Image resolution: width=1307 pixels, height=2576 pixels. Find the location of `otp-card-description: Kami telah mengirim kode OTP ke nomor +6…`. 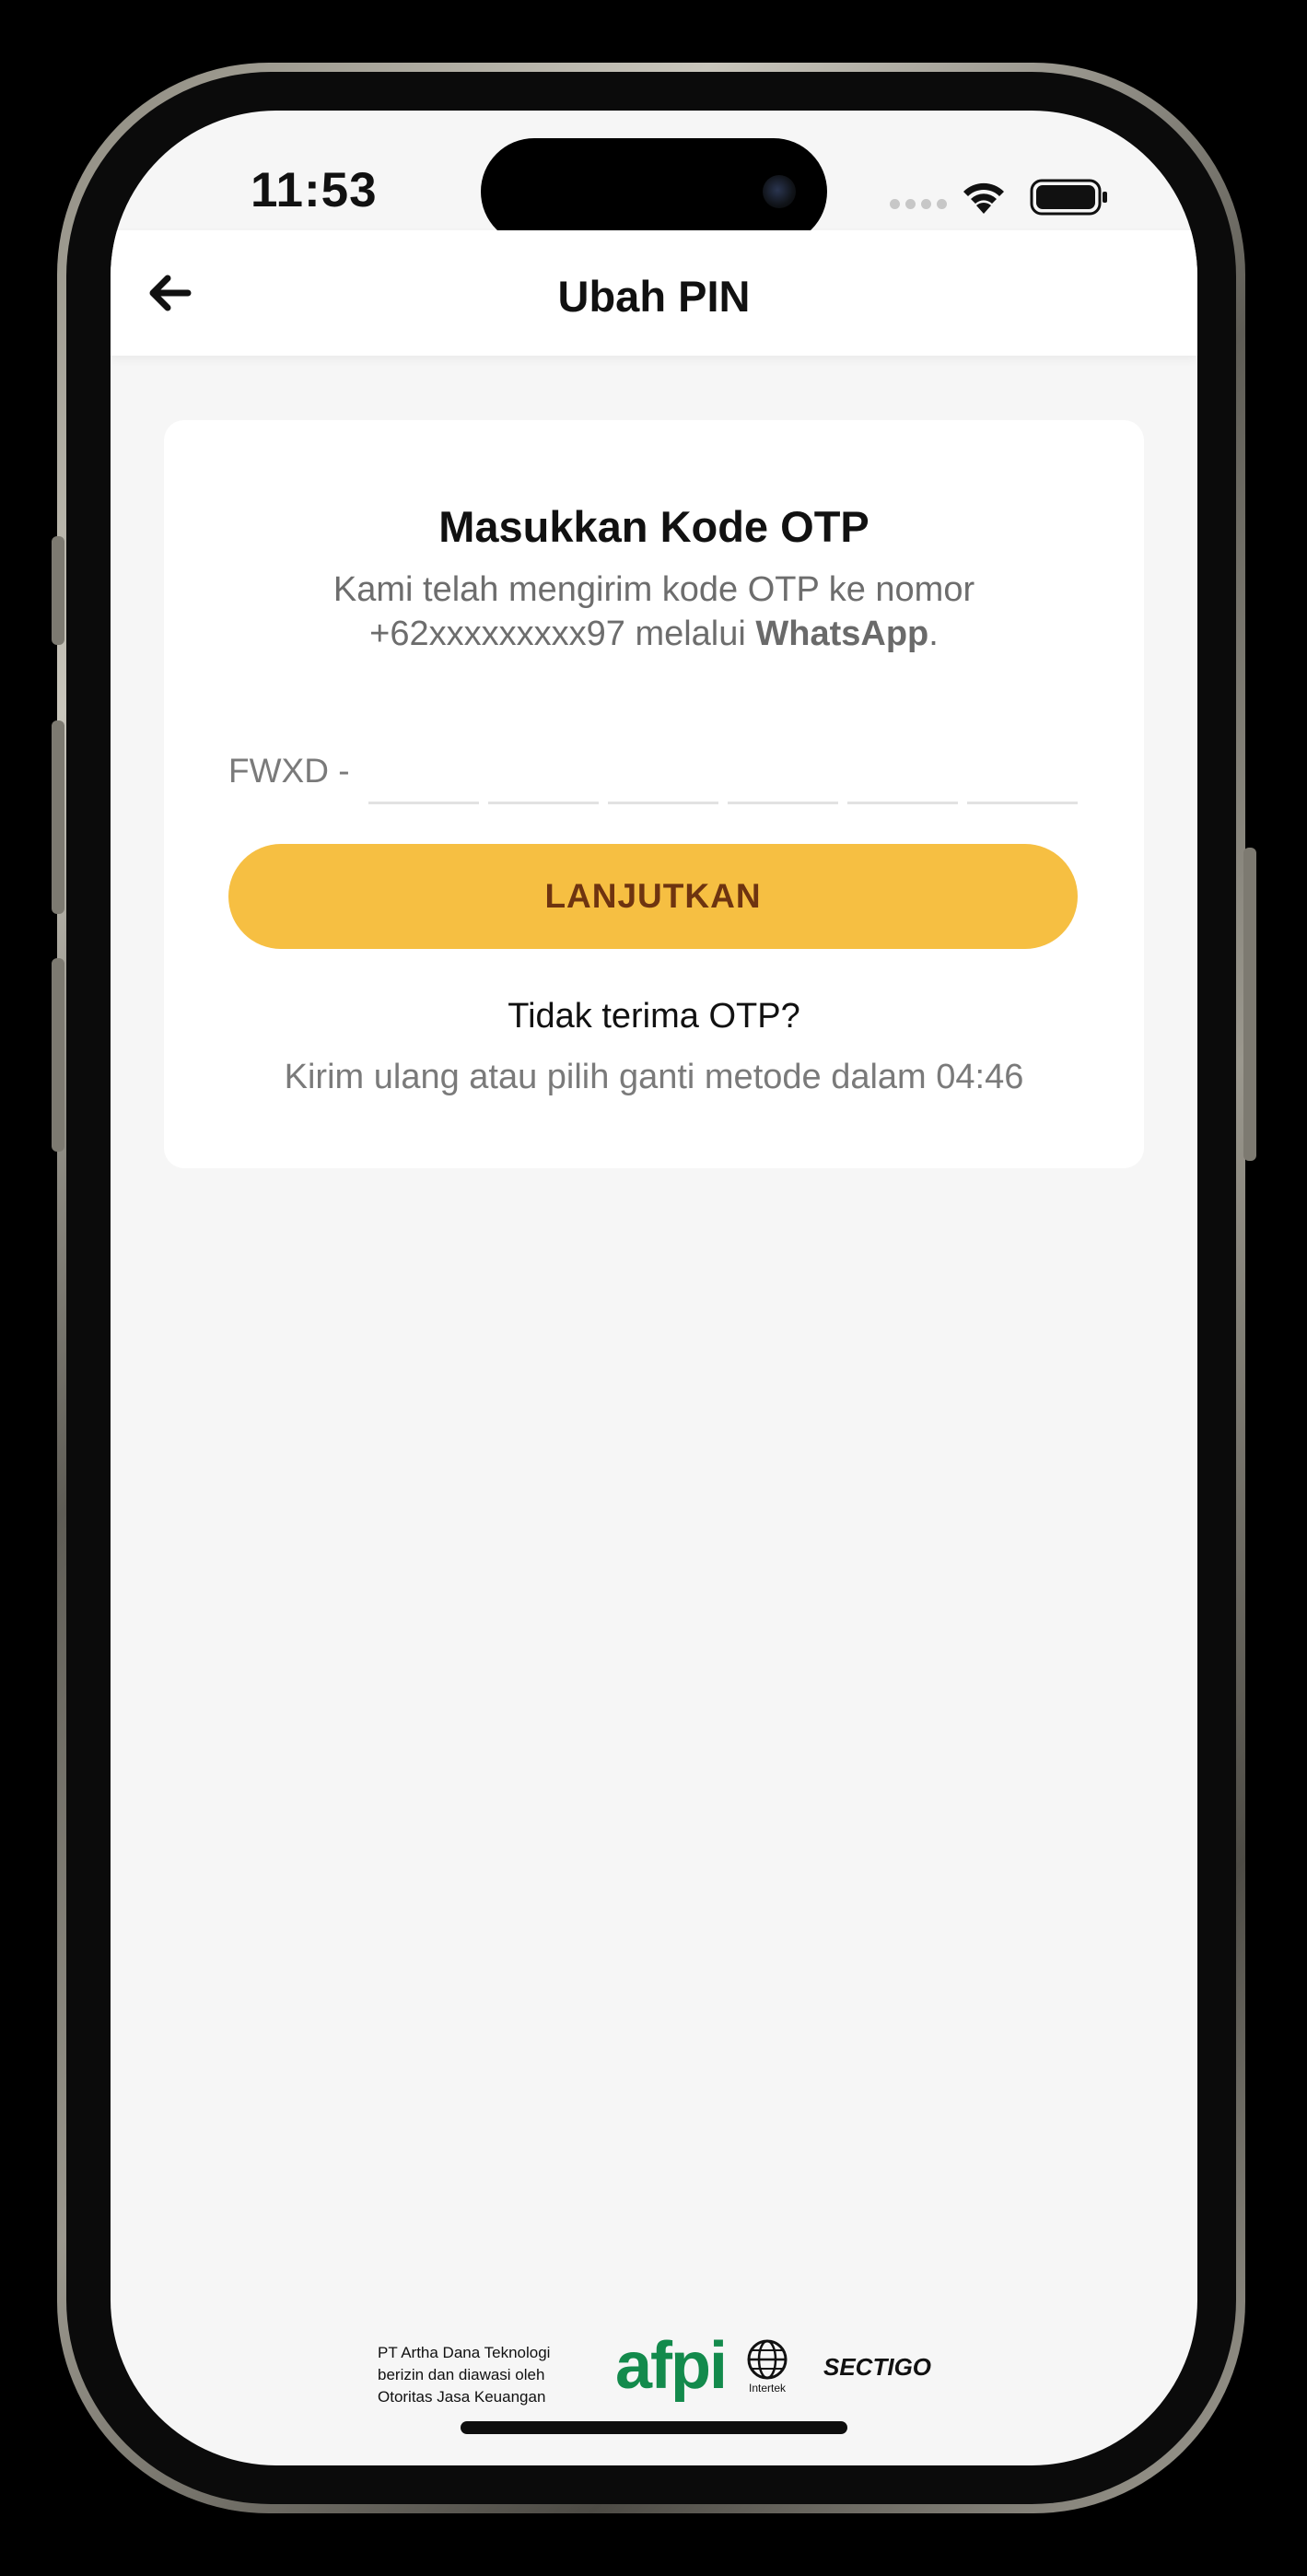

otp-card-description: Kami telah mengirim kode OTP ke nomor +6… is located at coordinates (654, 612).